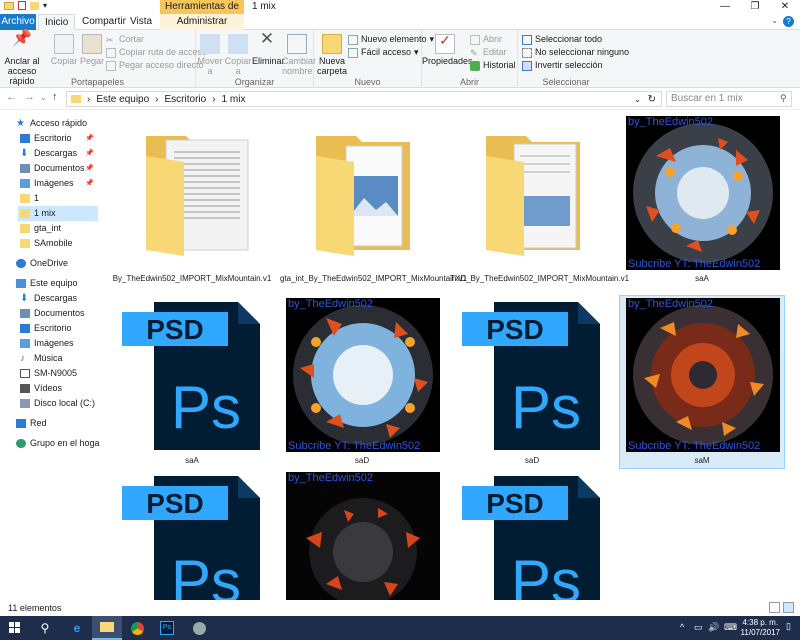  Describe the element at coordinates (383, 52) in the screenshot. I see `easy-access-button: Fácil acceso ▾` at that location.